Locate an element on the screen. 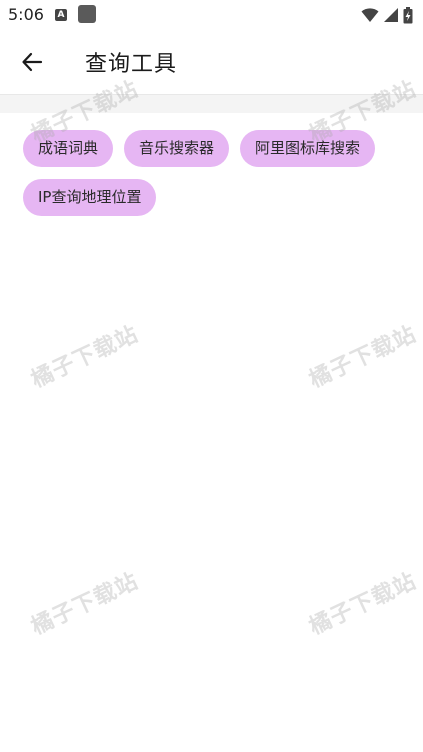  back-button is located at coordinates (32, 62).